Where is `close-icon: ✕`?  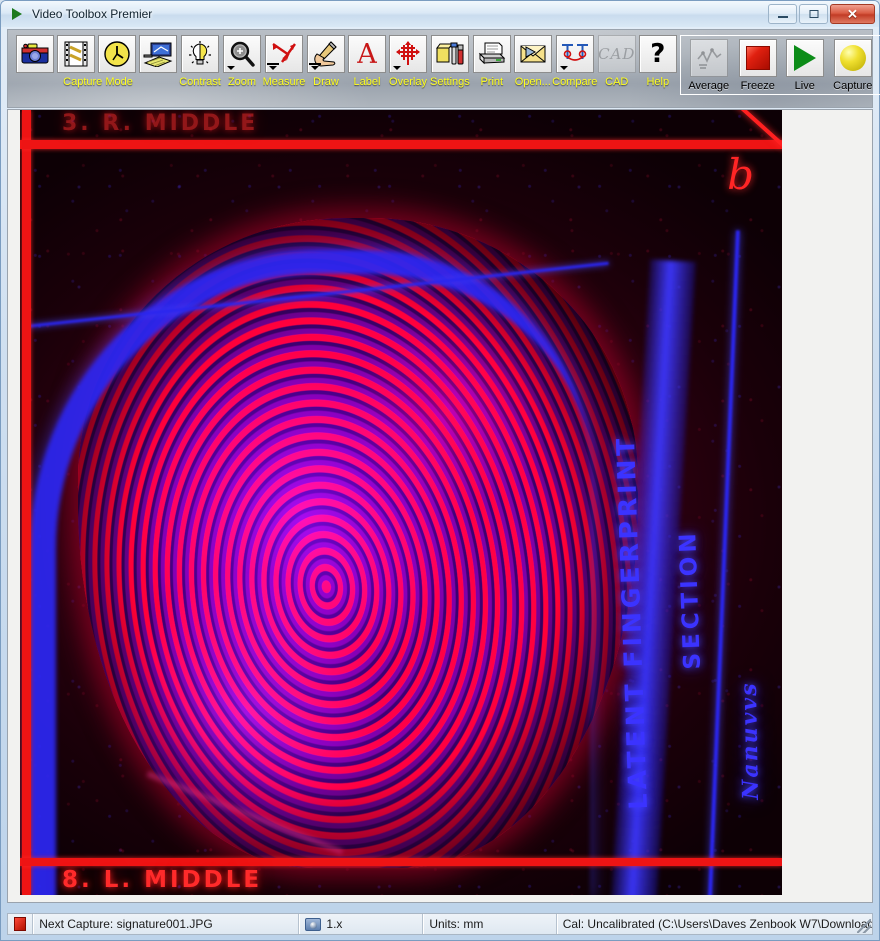
close-icon: ✕ is located at coordinates (852, 14).